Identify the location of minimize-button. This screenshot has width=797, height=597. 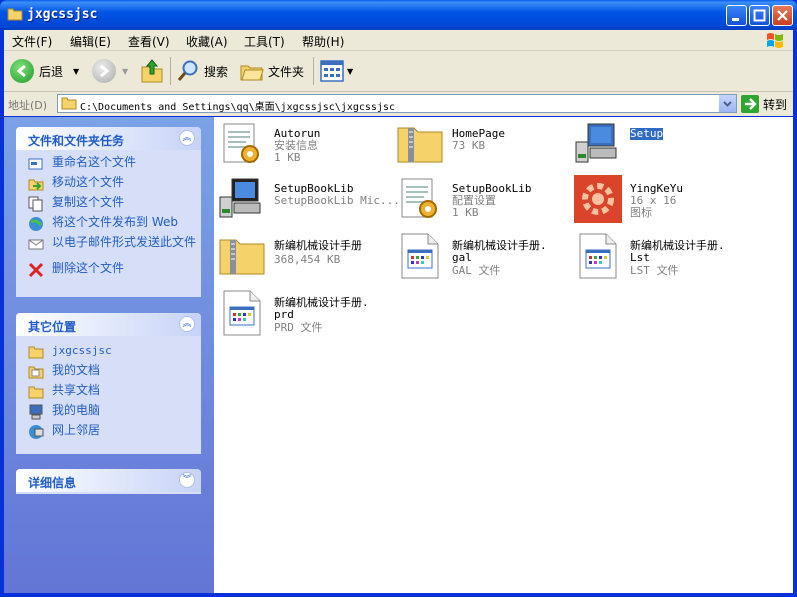
(736, 15).